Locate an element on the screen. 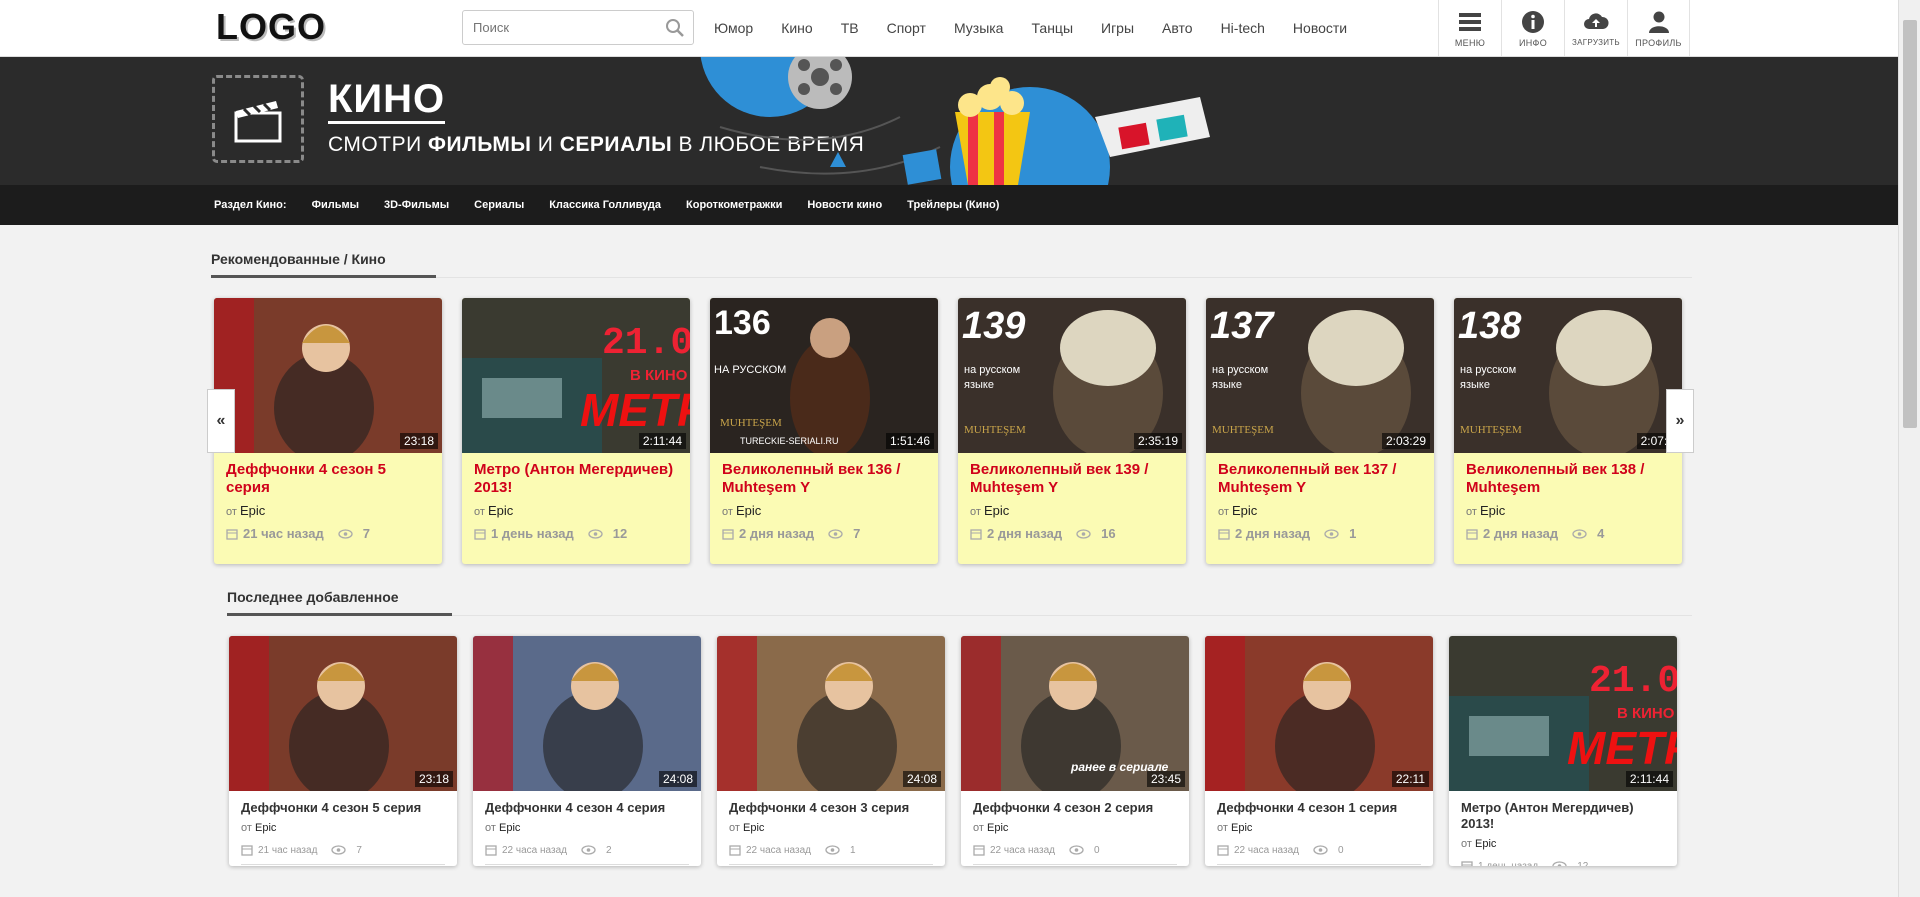  thumbnail-wrap: 22:11 is located at coordinates (1319, 713).